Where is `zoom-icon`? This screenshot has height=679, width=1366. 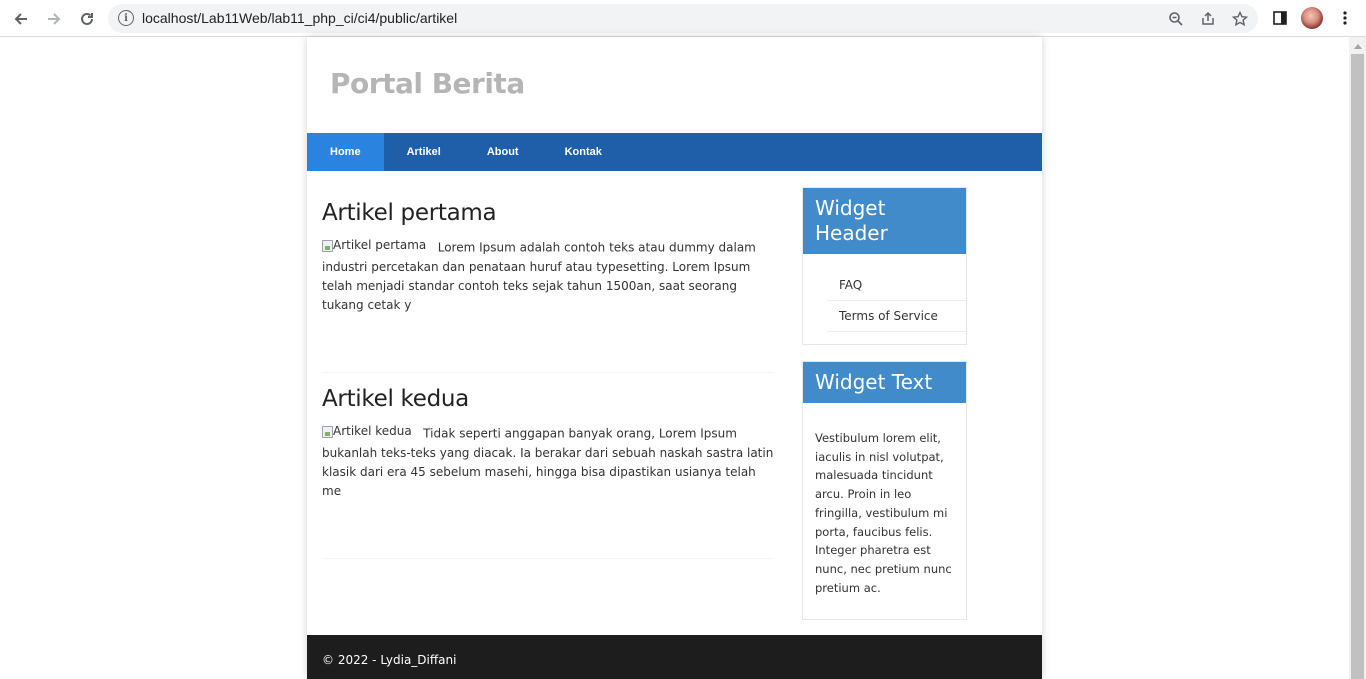
zoom-icon is located at coordinates (1176, 19).